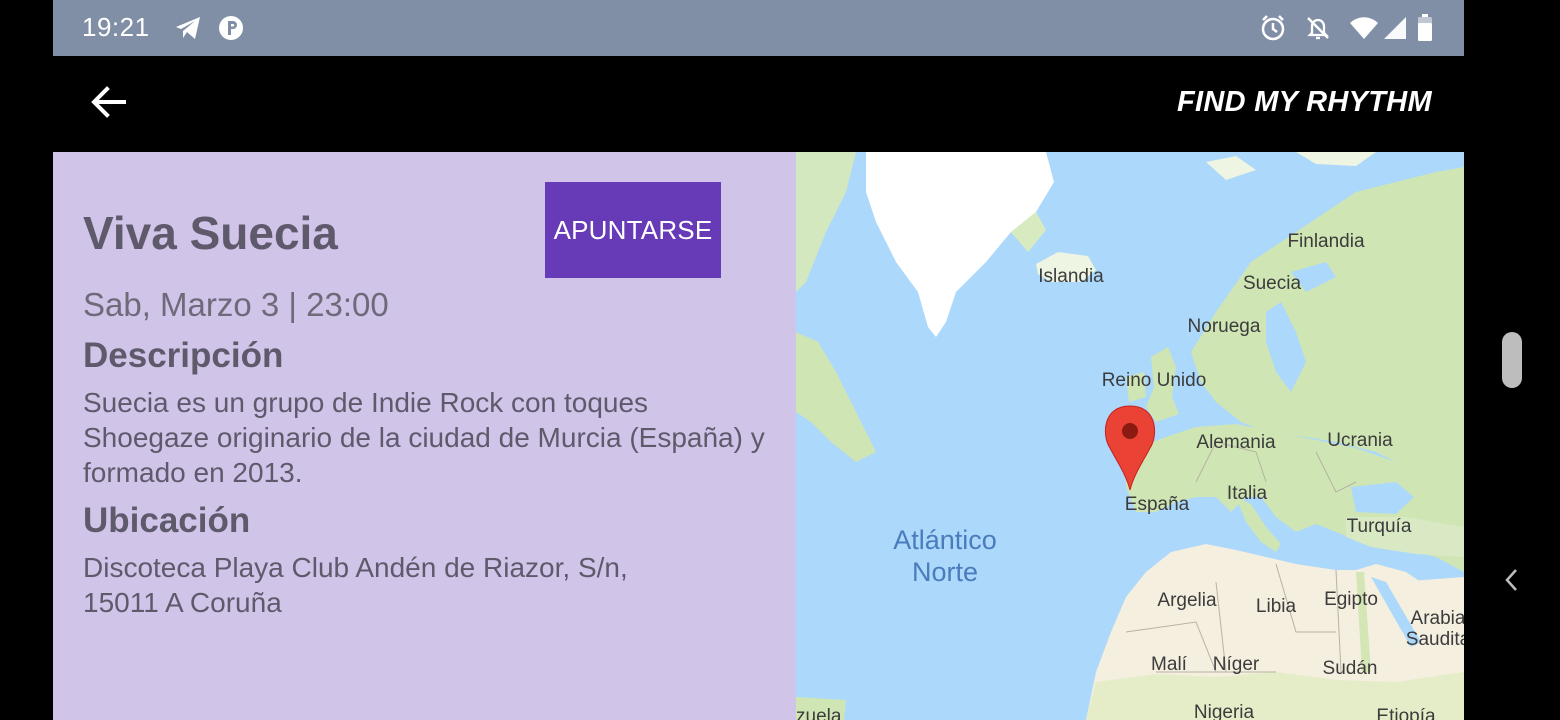 Image resolution: width=1560 pixels, height=720 pixels. Describe the element at coordinates (1360, 440) in the screenshot. I see `label-ucrania: Ucrania` at that location.